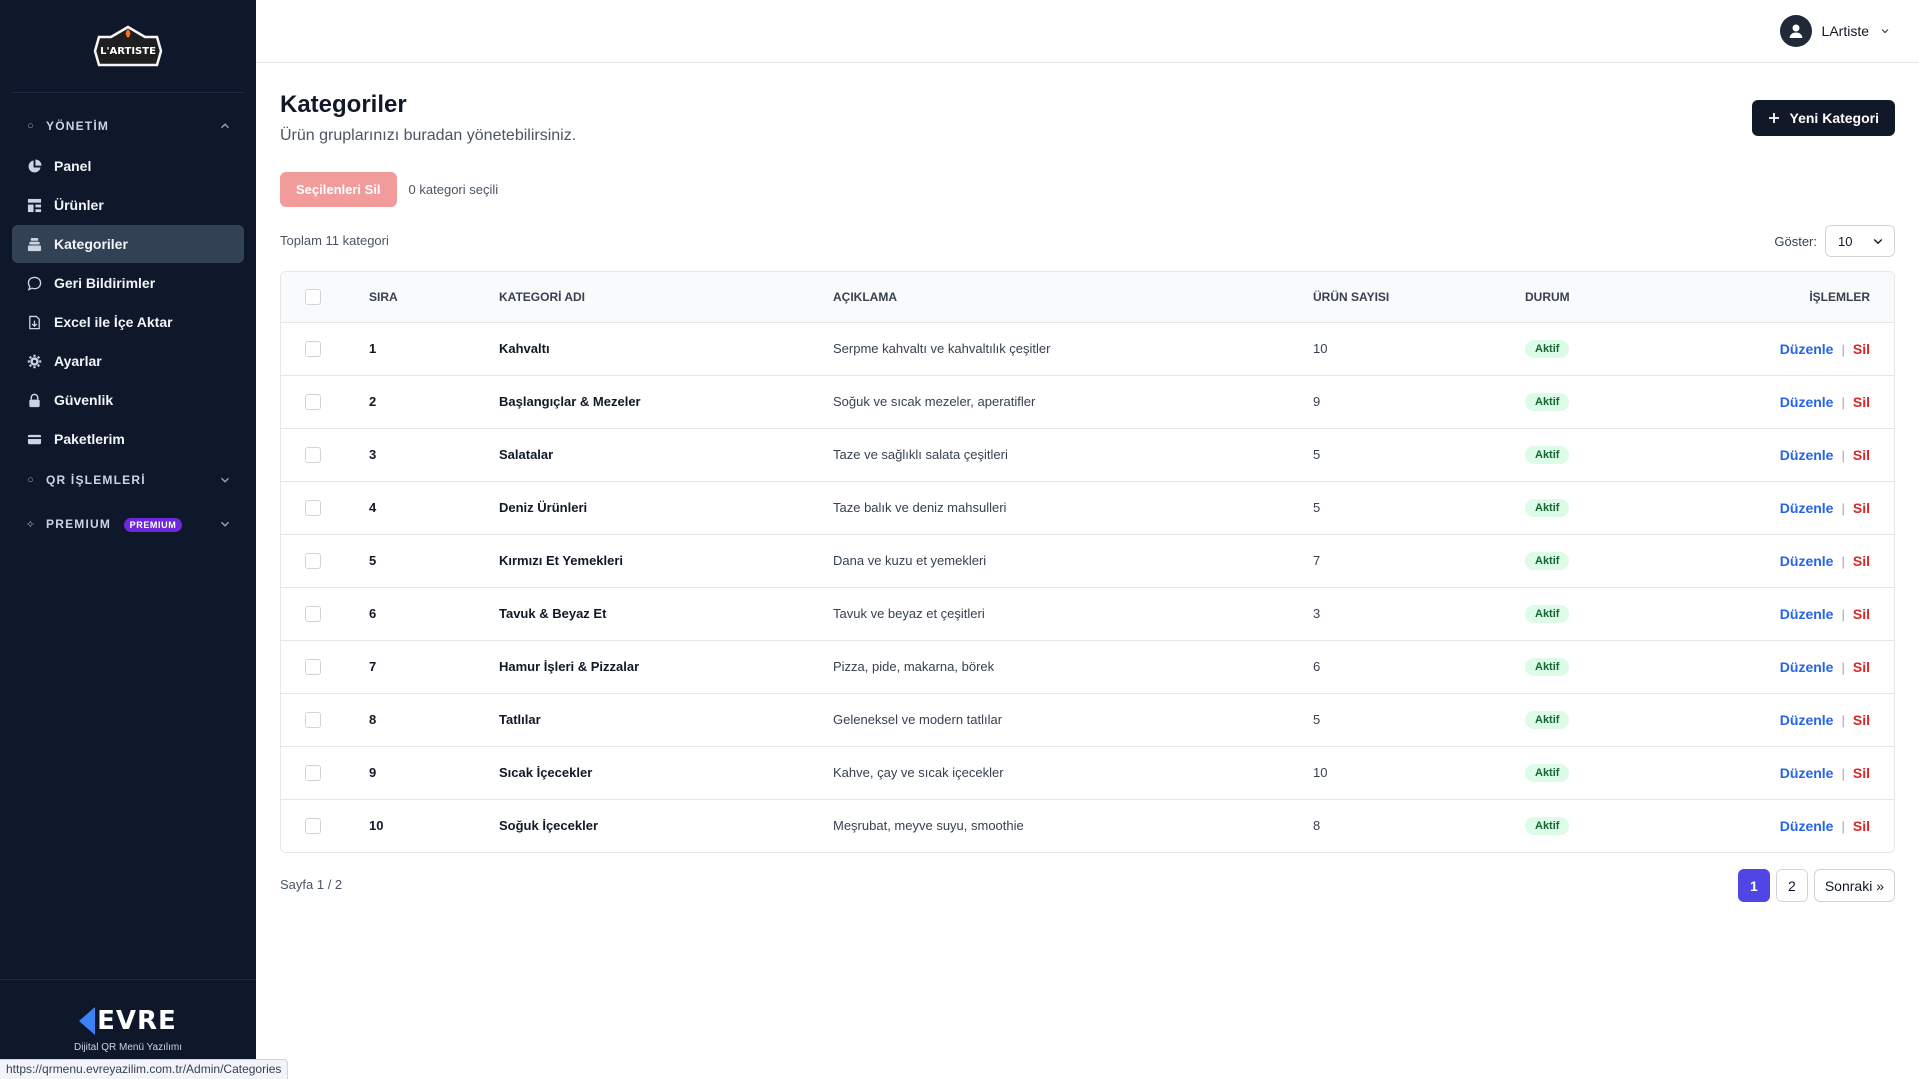  I want to click on delete-selected-button: Seçilenleri Sil, so click(338, 189).